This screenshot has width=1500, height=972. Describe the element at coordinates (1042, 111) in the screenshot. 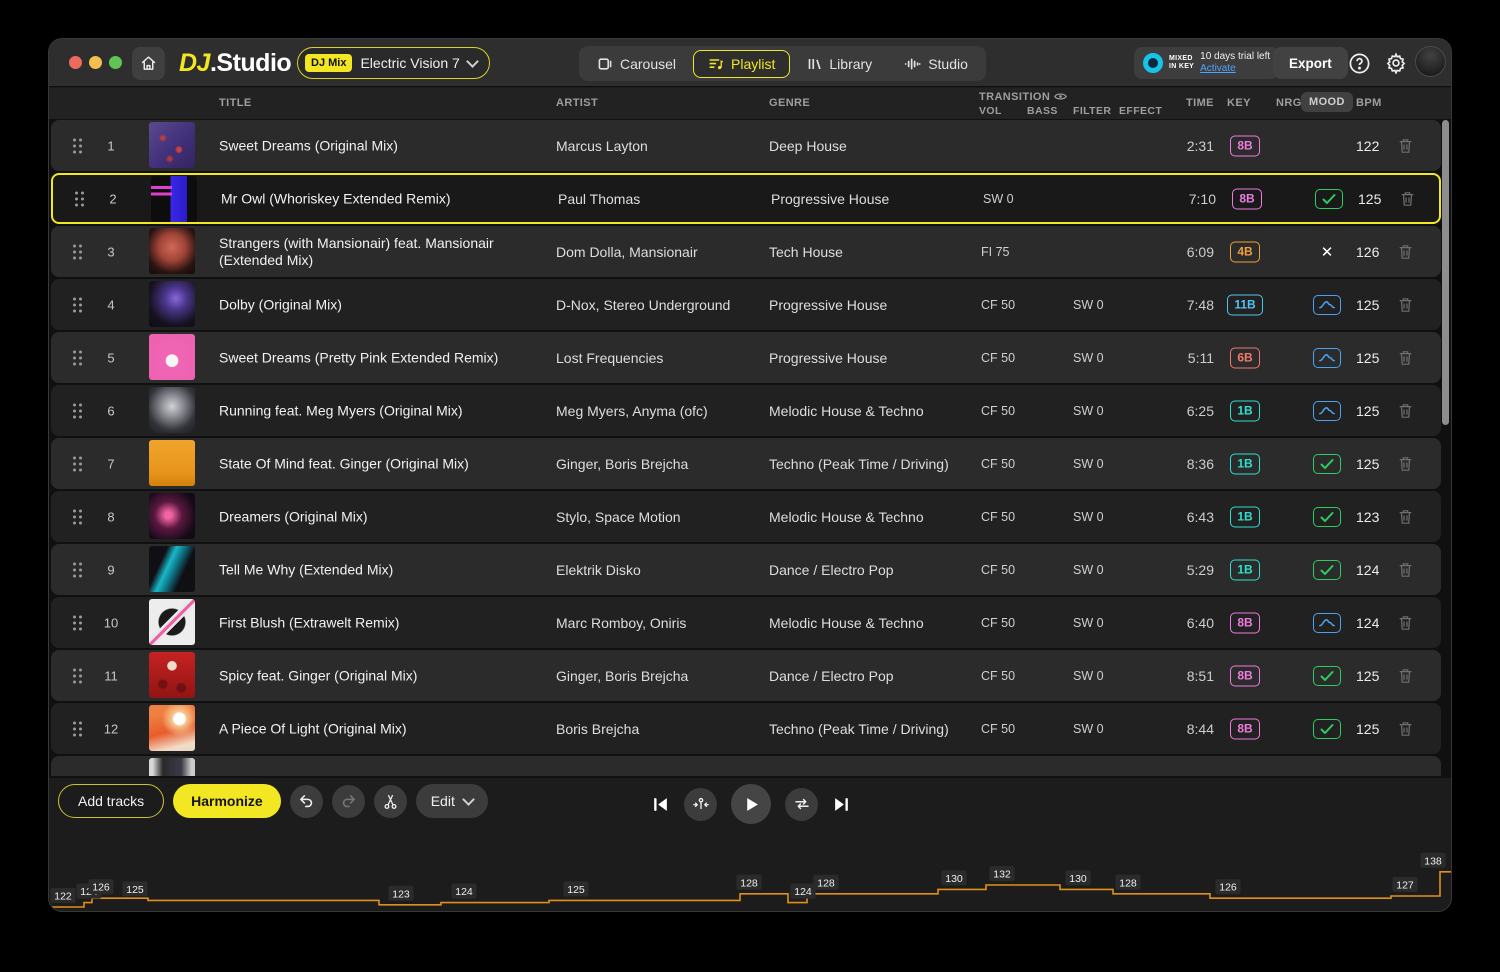

I see `col-bass: BASS` at that location.